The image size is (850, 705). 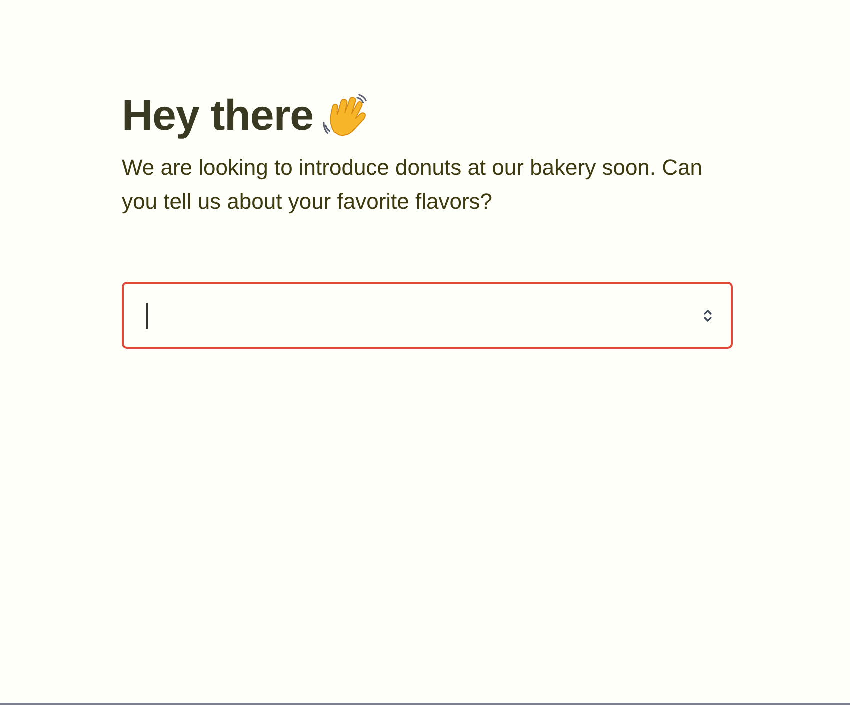 What do you see at coordinates (147, 315) in the screenshot?
I see `text-cursor` at bounding box center [147, 315].